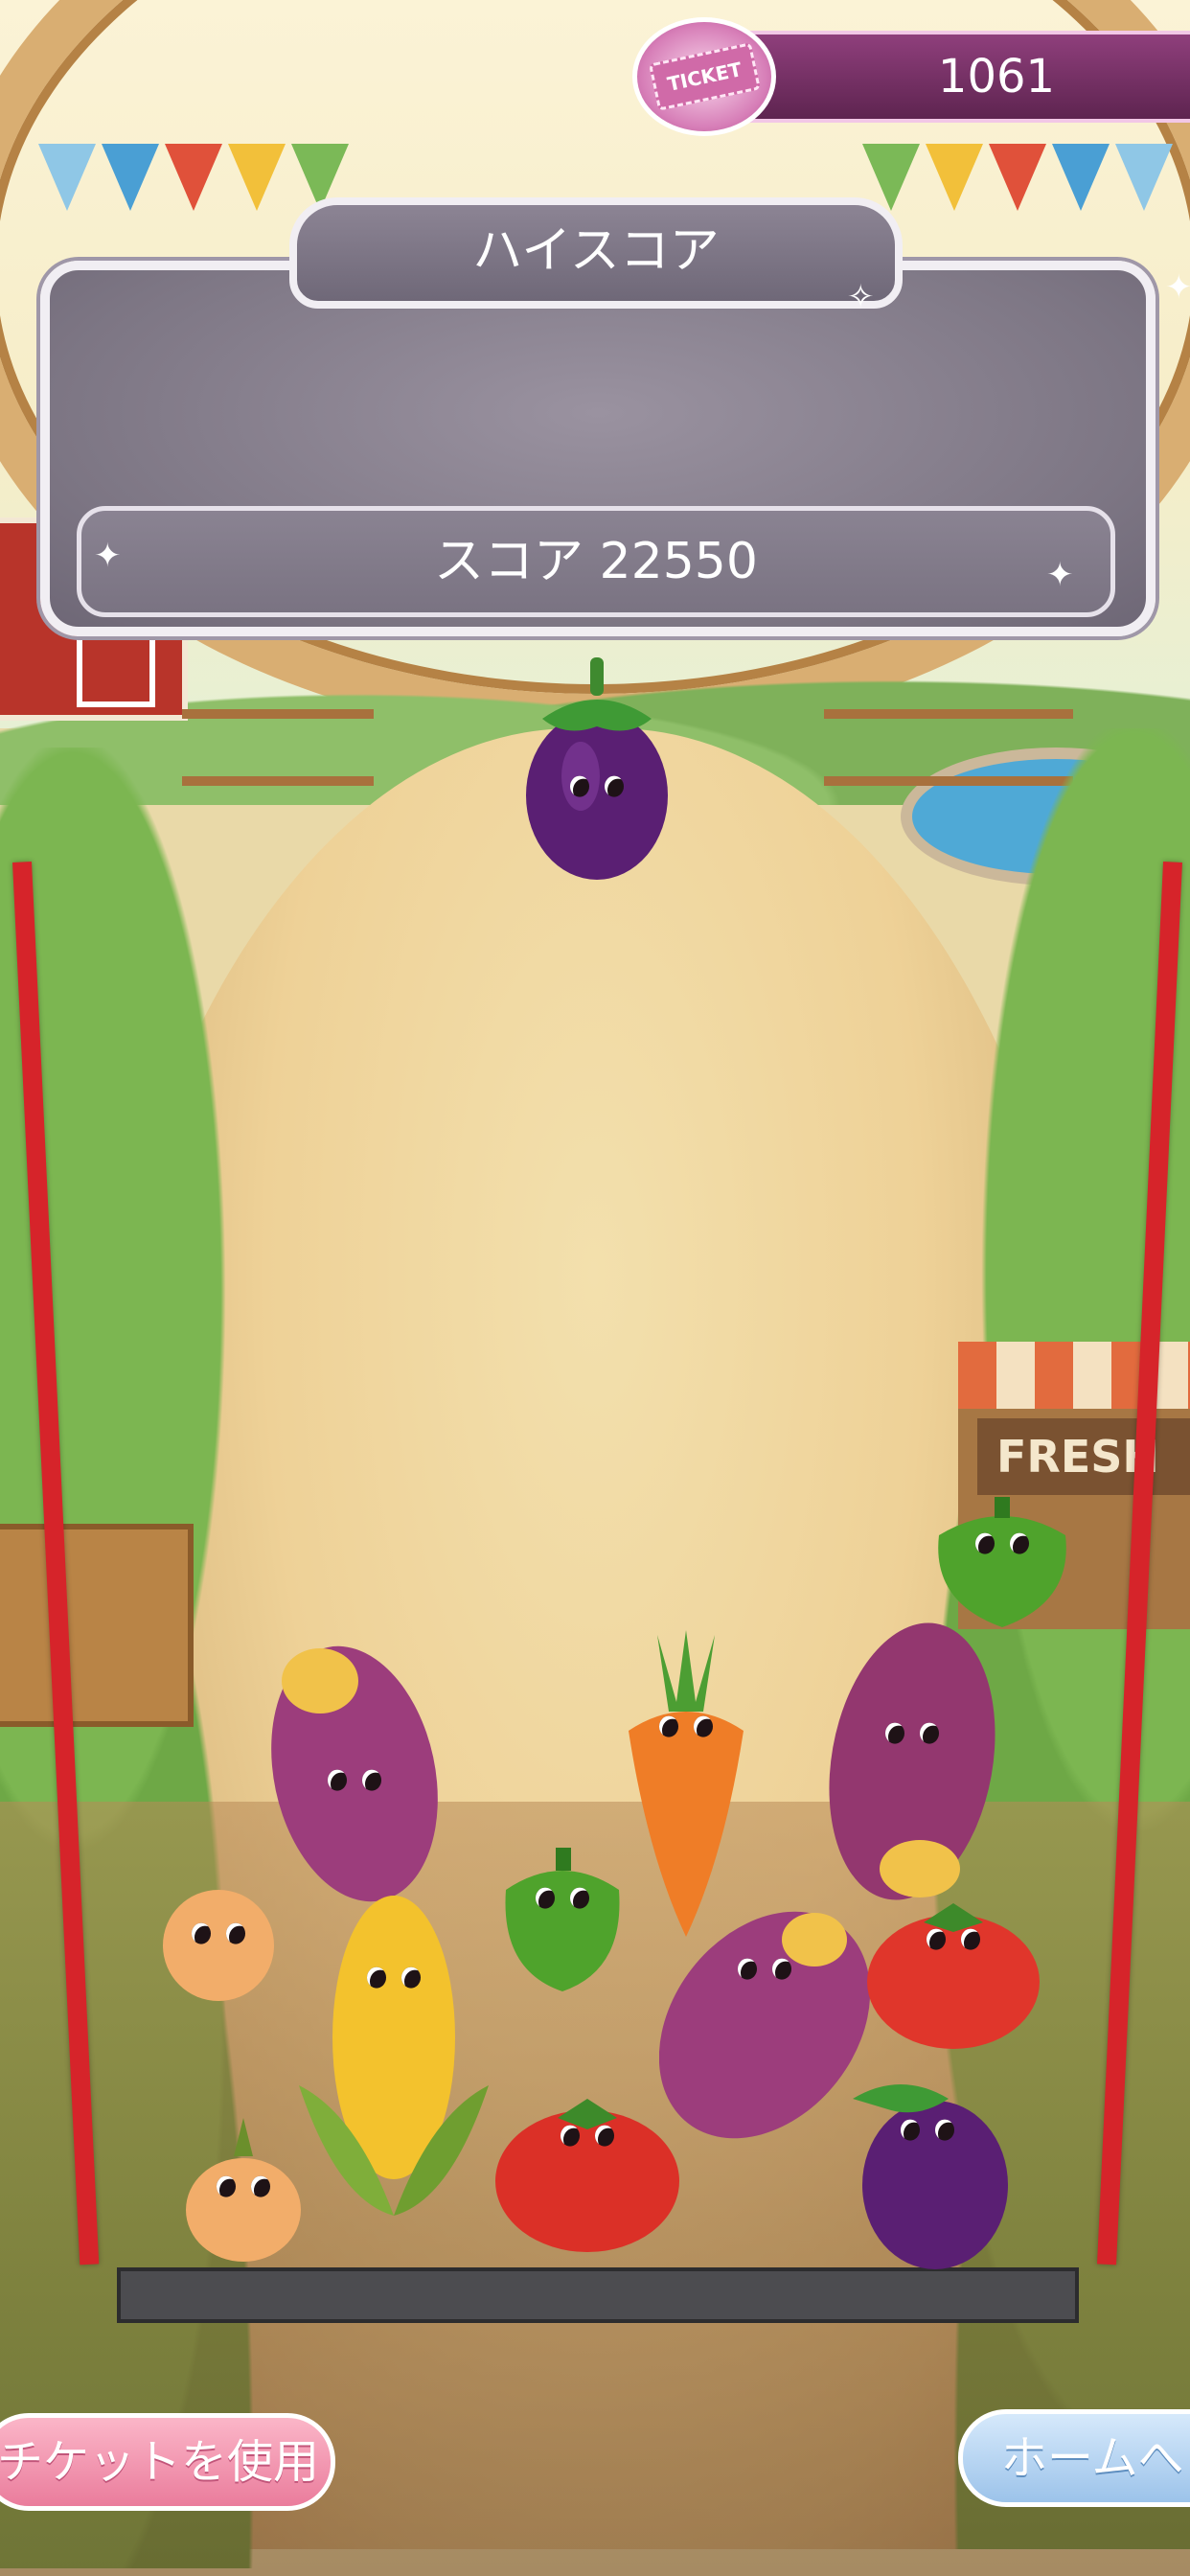 This screenshot has width=1190, height=2576. What do you see at coordinates (686, 1783) in the screenshot?
I see `carrot` at bounding box center [686, 1783].